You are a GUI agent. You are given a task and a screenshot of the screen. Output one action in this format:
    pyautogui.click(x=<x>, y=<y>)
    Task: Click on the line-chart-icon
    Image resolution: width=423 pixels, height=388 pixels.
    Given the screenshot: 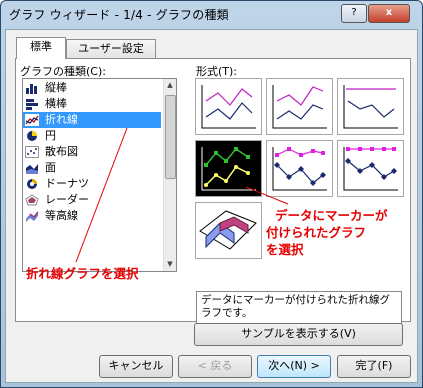 What is the action you would take?
    pyautogui.click(x=32, y=120)
    